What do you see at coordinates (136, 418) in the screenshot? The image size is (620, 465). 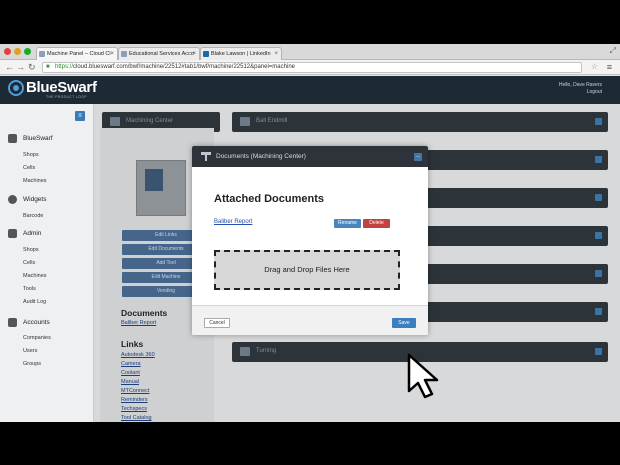 I see `link-tool-catalog: Tool Catalog` at bounding box center [136, 418].